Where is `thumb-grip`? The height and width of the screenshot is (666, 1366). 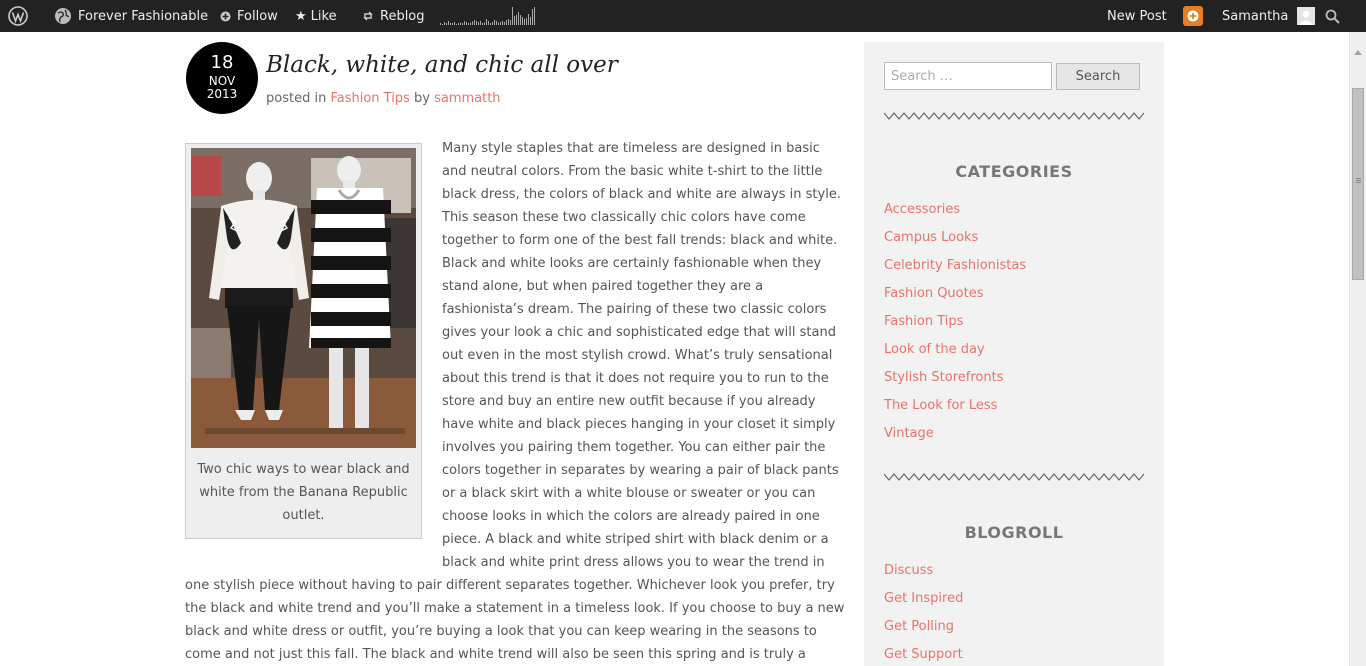 thumb-grip is located at coordinates (1358, 178).